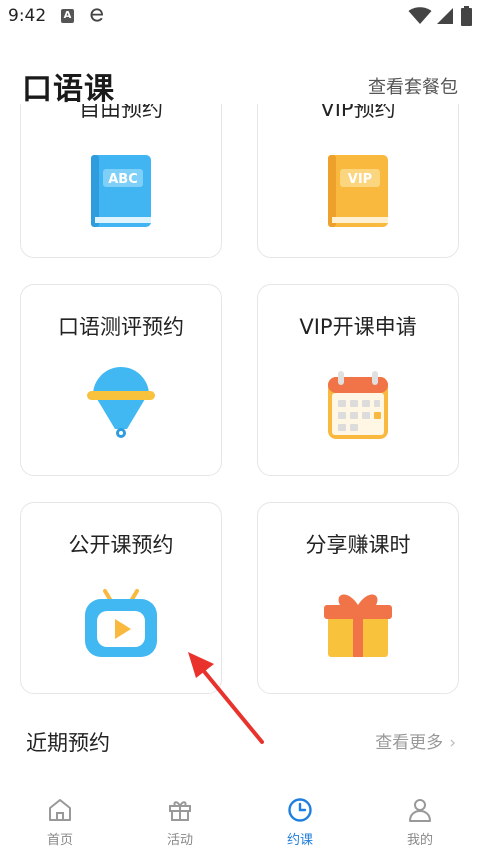 The height and width of the screenshot is (853, 480). I want to click on card-oral-evaluation: 口语测评预约, so click(121, 380).